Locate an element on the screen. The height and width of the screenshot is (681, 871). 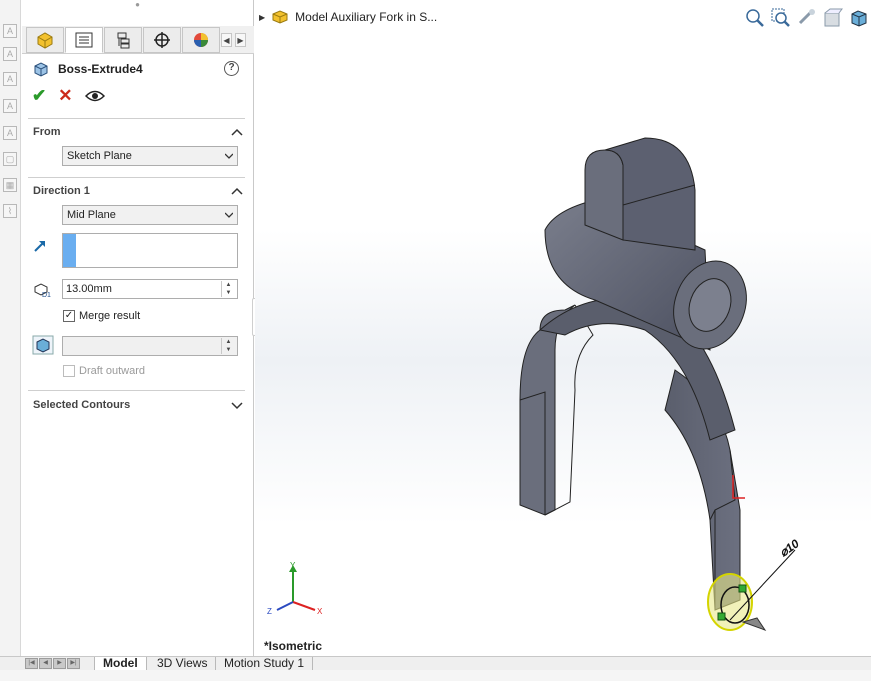
crosshair-icon is located at coordinates (162, 40).